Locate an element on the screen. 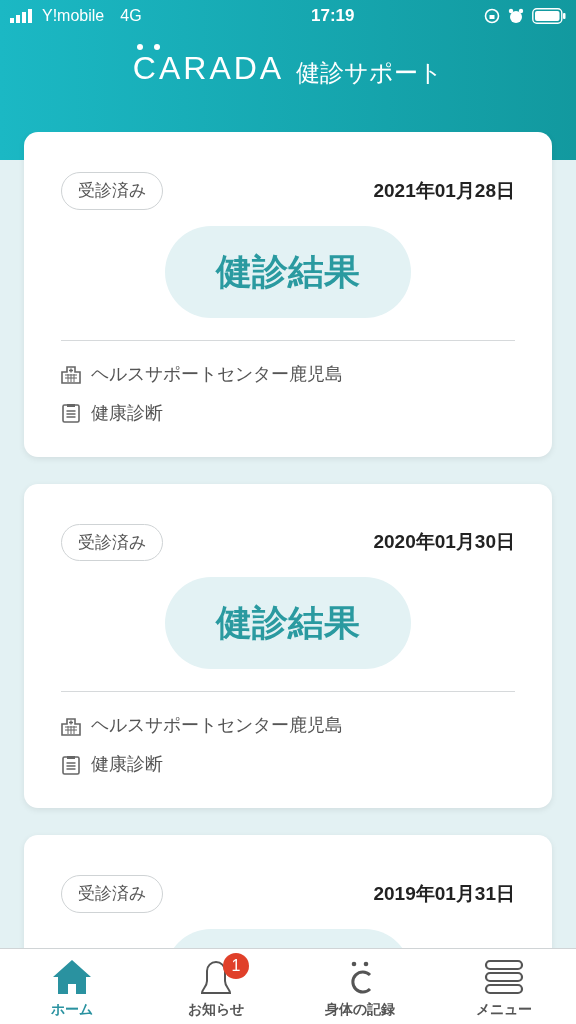 The height and width of the screenshot is (1024, 576). tab-item: ホーム is located at coordinates (72, 986).